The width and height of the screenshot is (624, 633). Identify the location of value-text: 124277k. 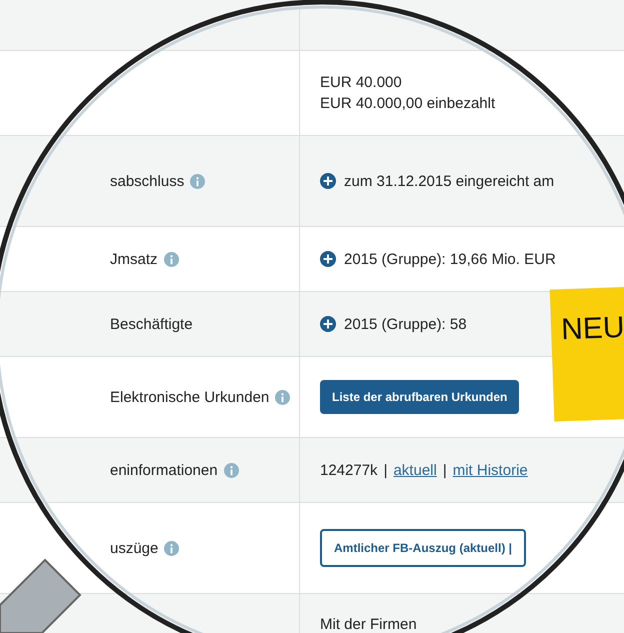
(349, 470).